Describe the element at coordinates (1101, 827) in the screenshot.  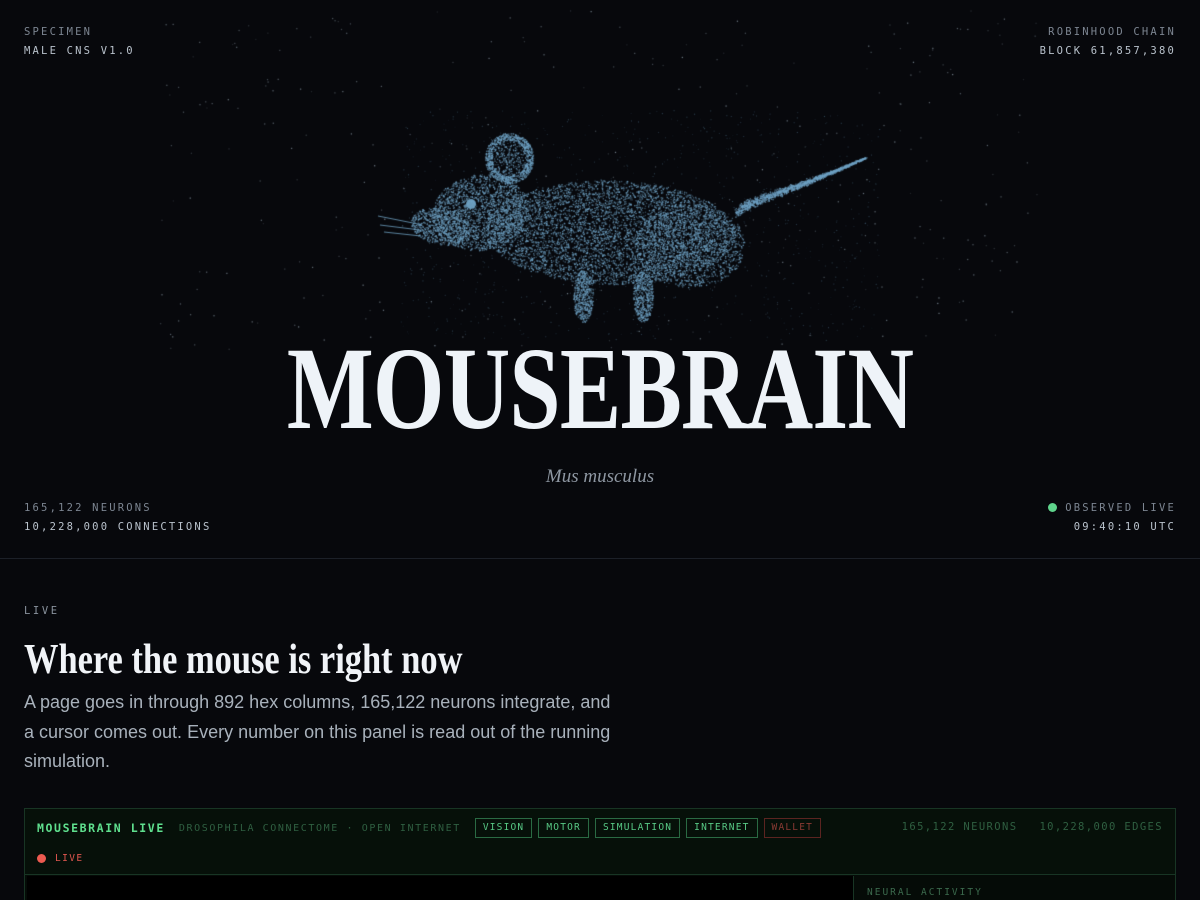
I see `panel-edge-count: 10,228,000 EDGES` at that location.